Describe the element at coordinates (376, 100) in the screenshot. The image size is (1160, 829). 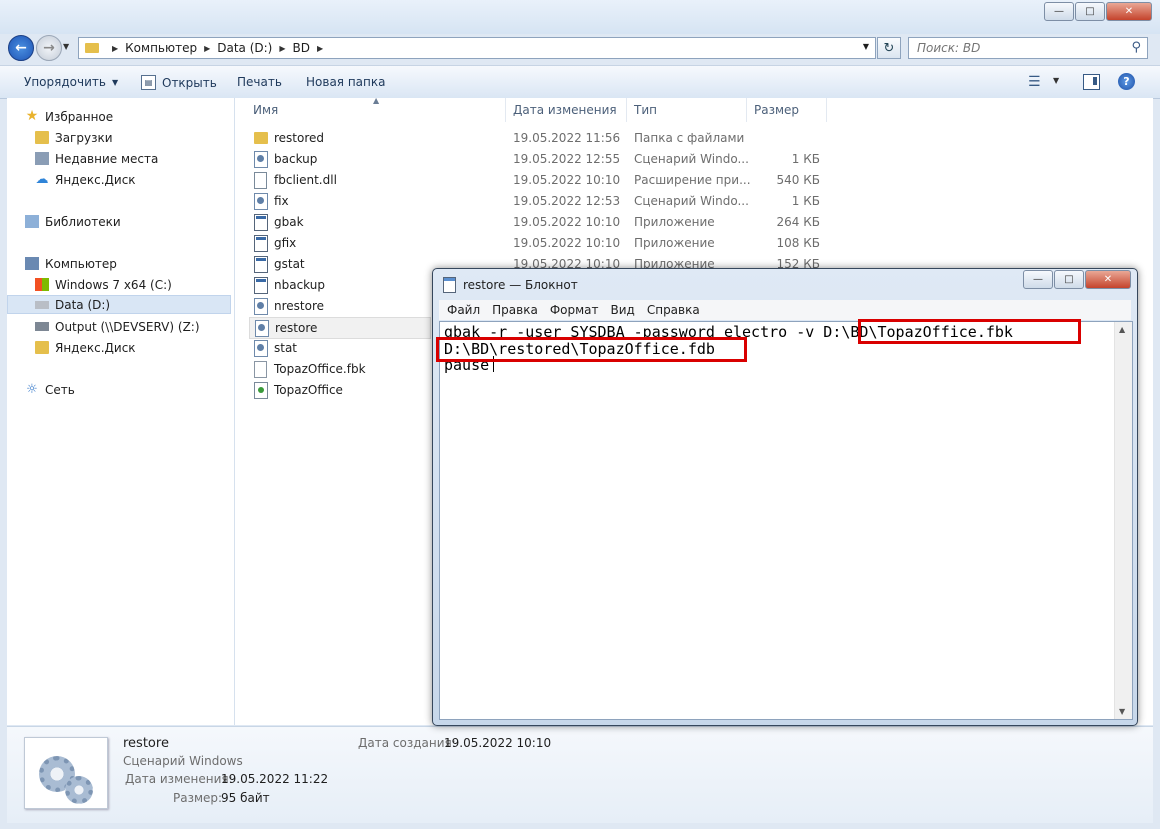
I see `sort-ascending-icon: ▲` at that location.